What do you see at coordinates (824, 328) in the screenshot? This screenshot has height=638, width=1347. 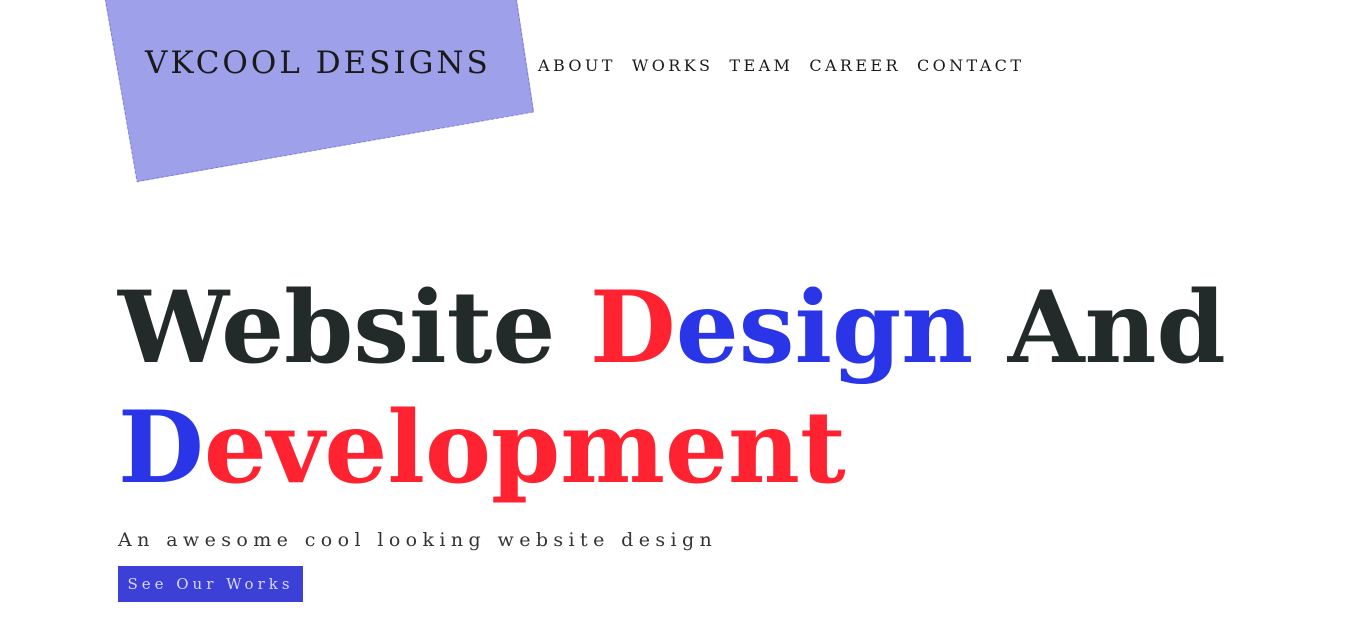 I see `hero-title-design-rest: esign` at bounding box center [824, 328].